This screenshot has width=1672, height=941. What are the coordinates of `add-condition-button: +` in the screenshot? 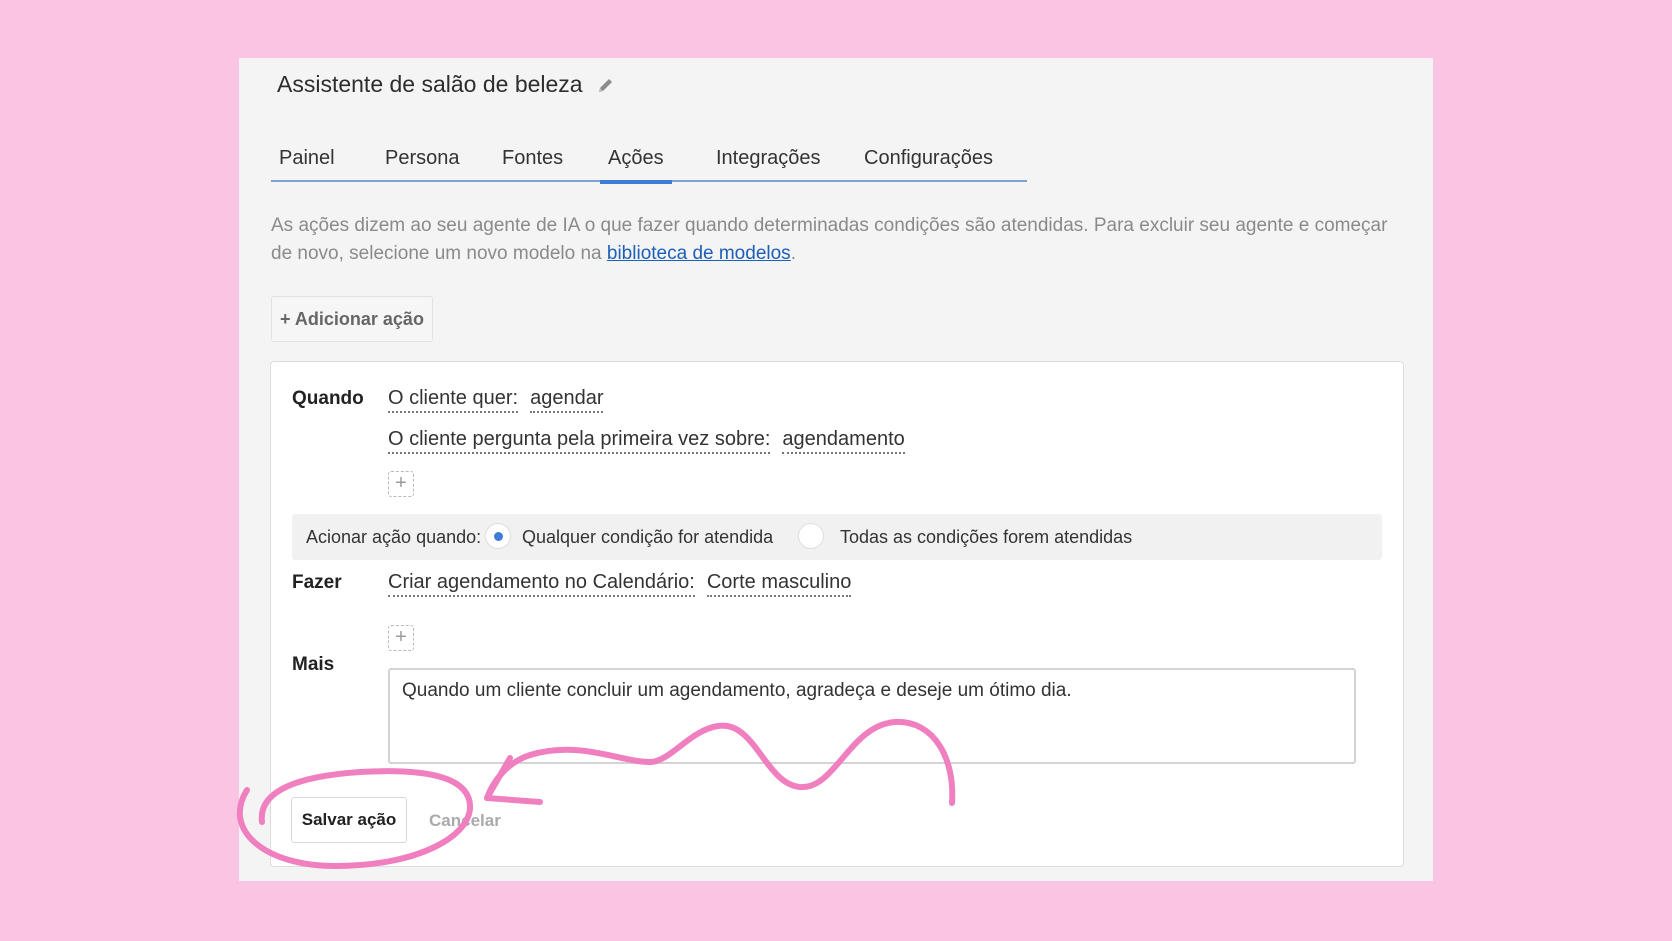 It's located at (401, 484).